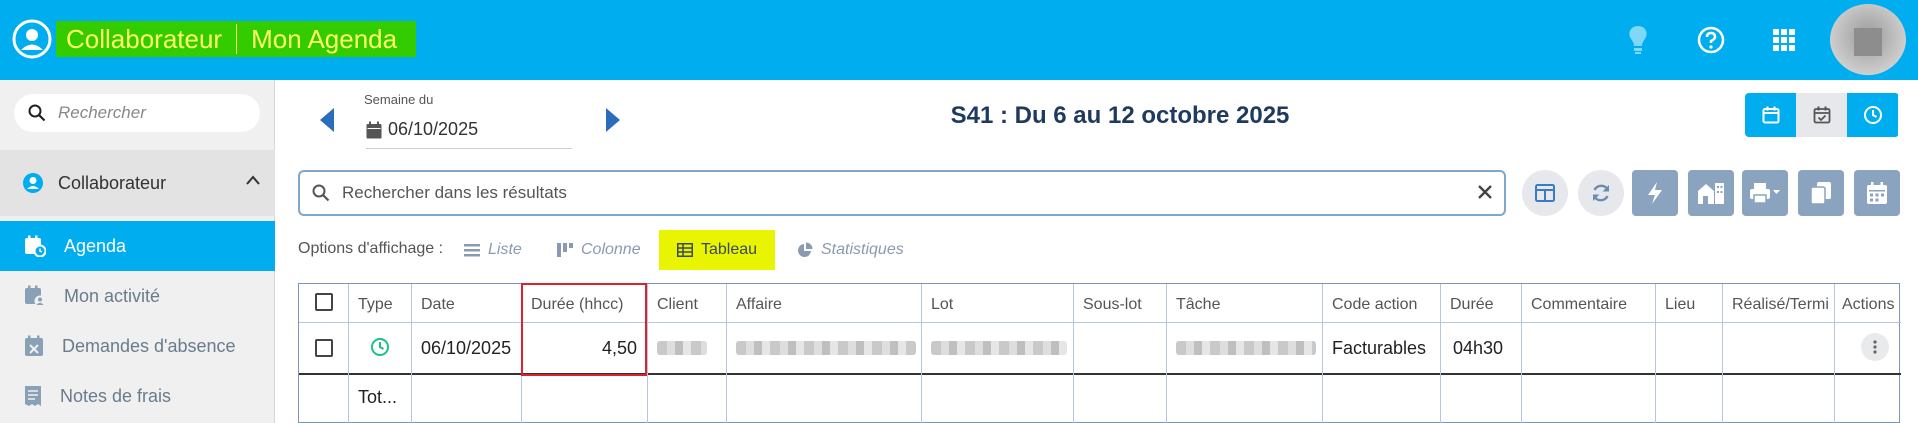  What do you see at coordinates (112, 295) in the screenshot?
I see `sidebar-item-label: Mon activité` at bounding box center [112, 295].